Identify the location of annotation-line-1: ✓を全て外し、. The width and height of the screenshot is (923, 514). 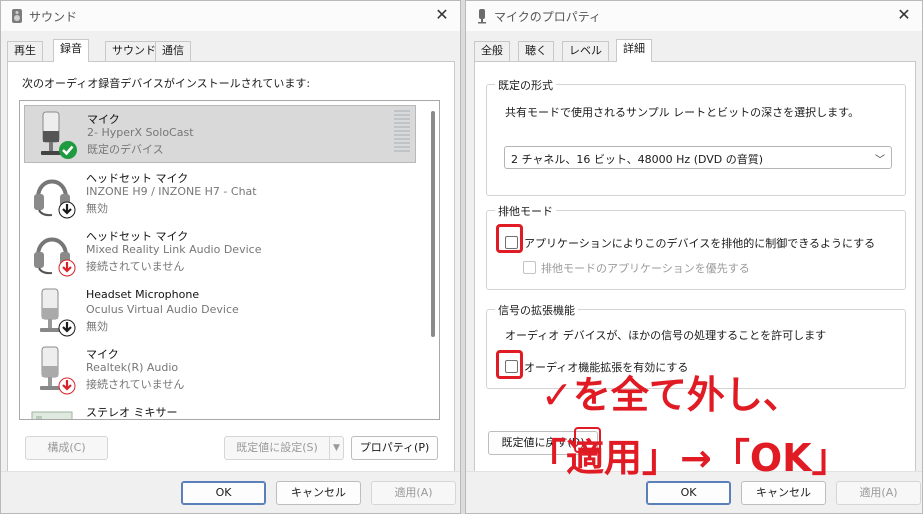
(671, 395).